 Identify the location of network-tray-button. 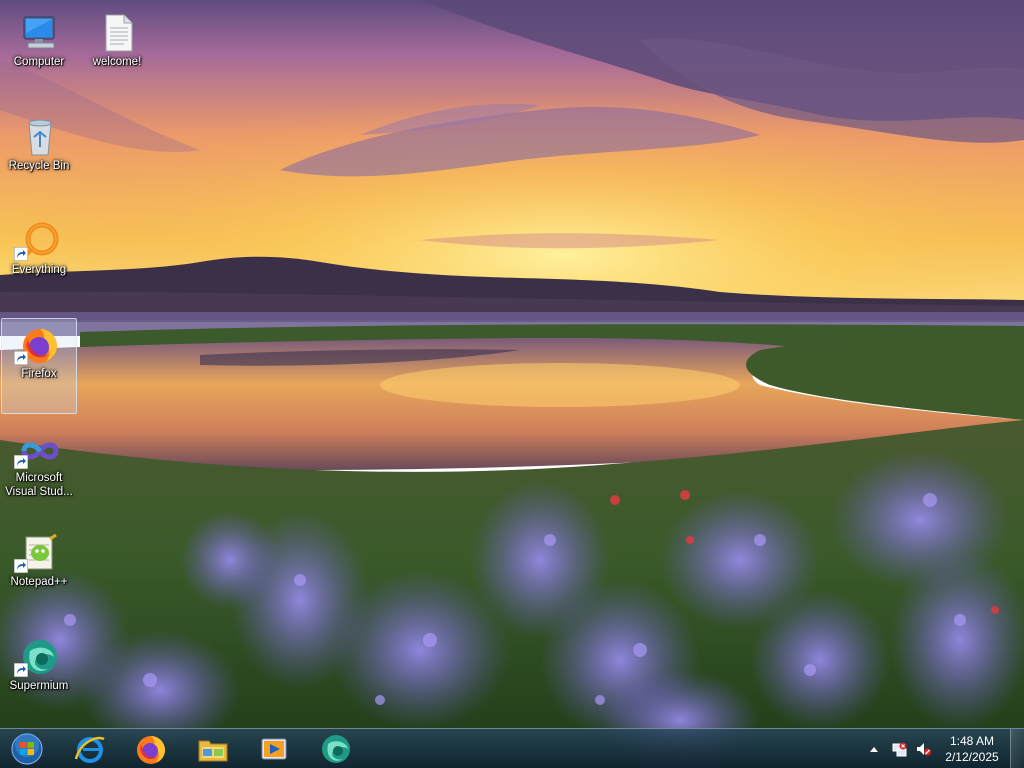
(899, 749).